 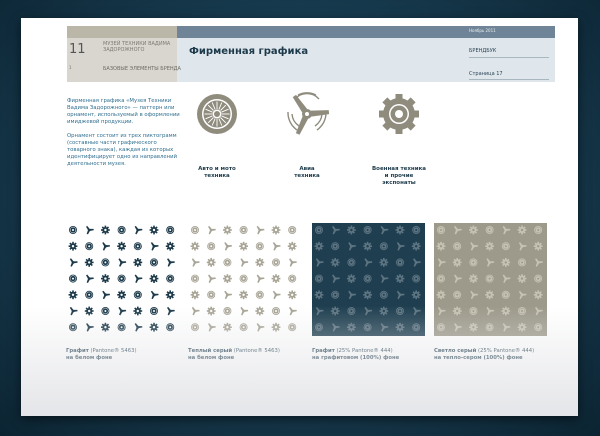 I want to click on caption-line: и прочие экспонаты, so click(x=399, y=179).